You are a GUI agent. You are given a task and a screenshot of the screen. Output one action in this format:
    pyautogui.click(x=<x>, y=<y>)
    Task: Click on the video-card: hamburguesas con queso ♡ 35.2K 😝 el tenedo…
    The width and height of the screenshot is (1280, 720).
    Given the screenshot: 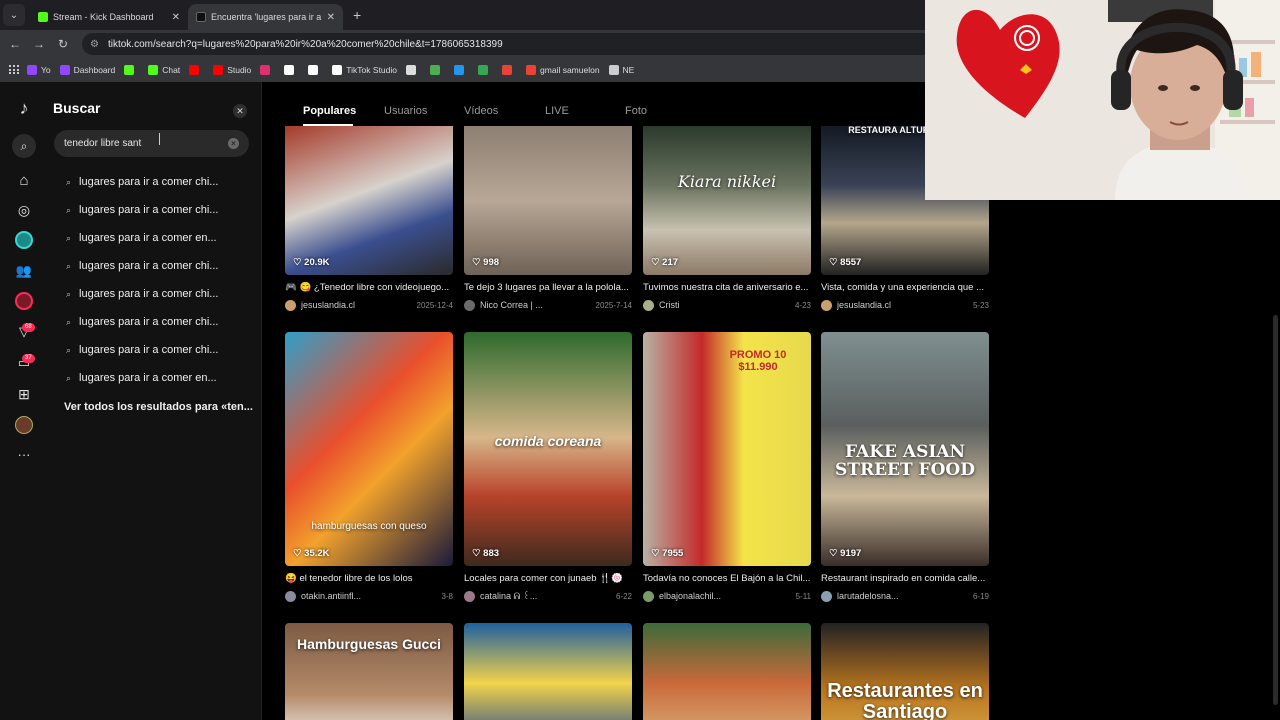 What is the action you would take?
    pyautogui.click(x=369, y=467)
    